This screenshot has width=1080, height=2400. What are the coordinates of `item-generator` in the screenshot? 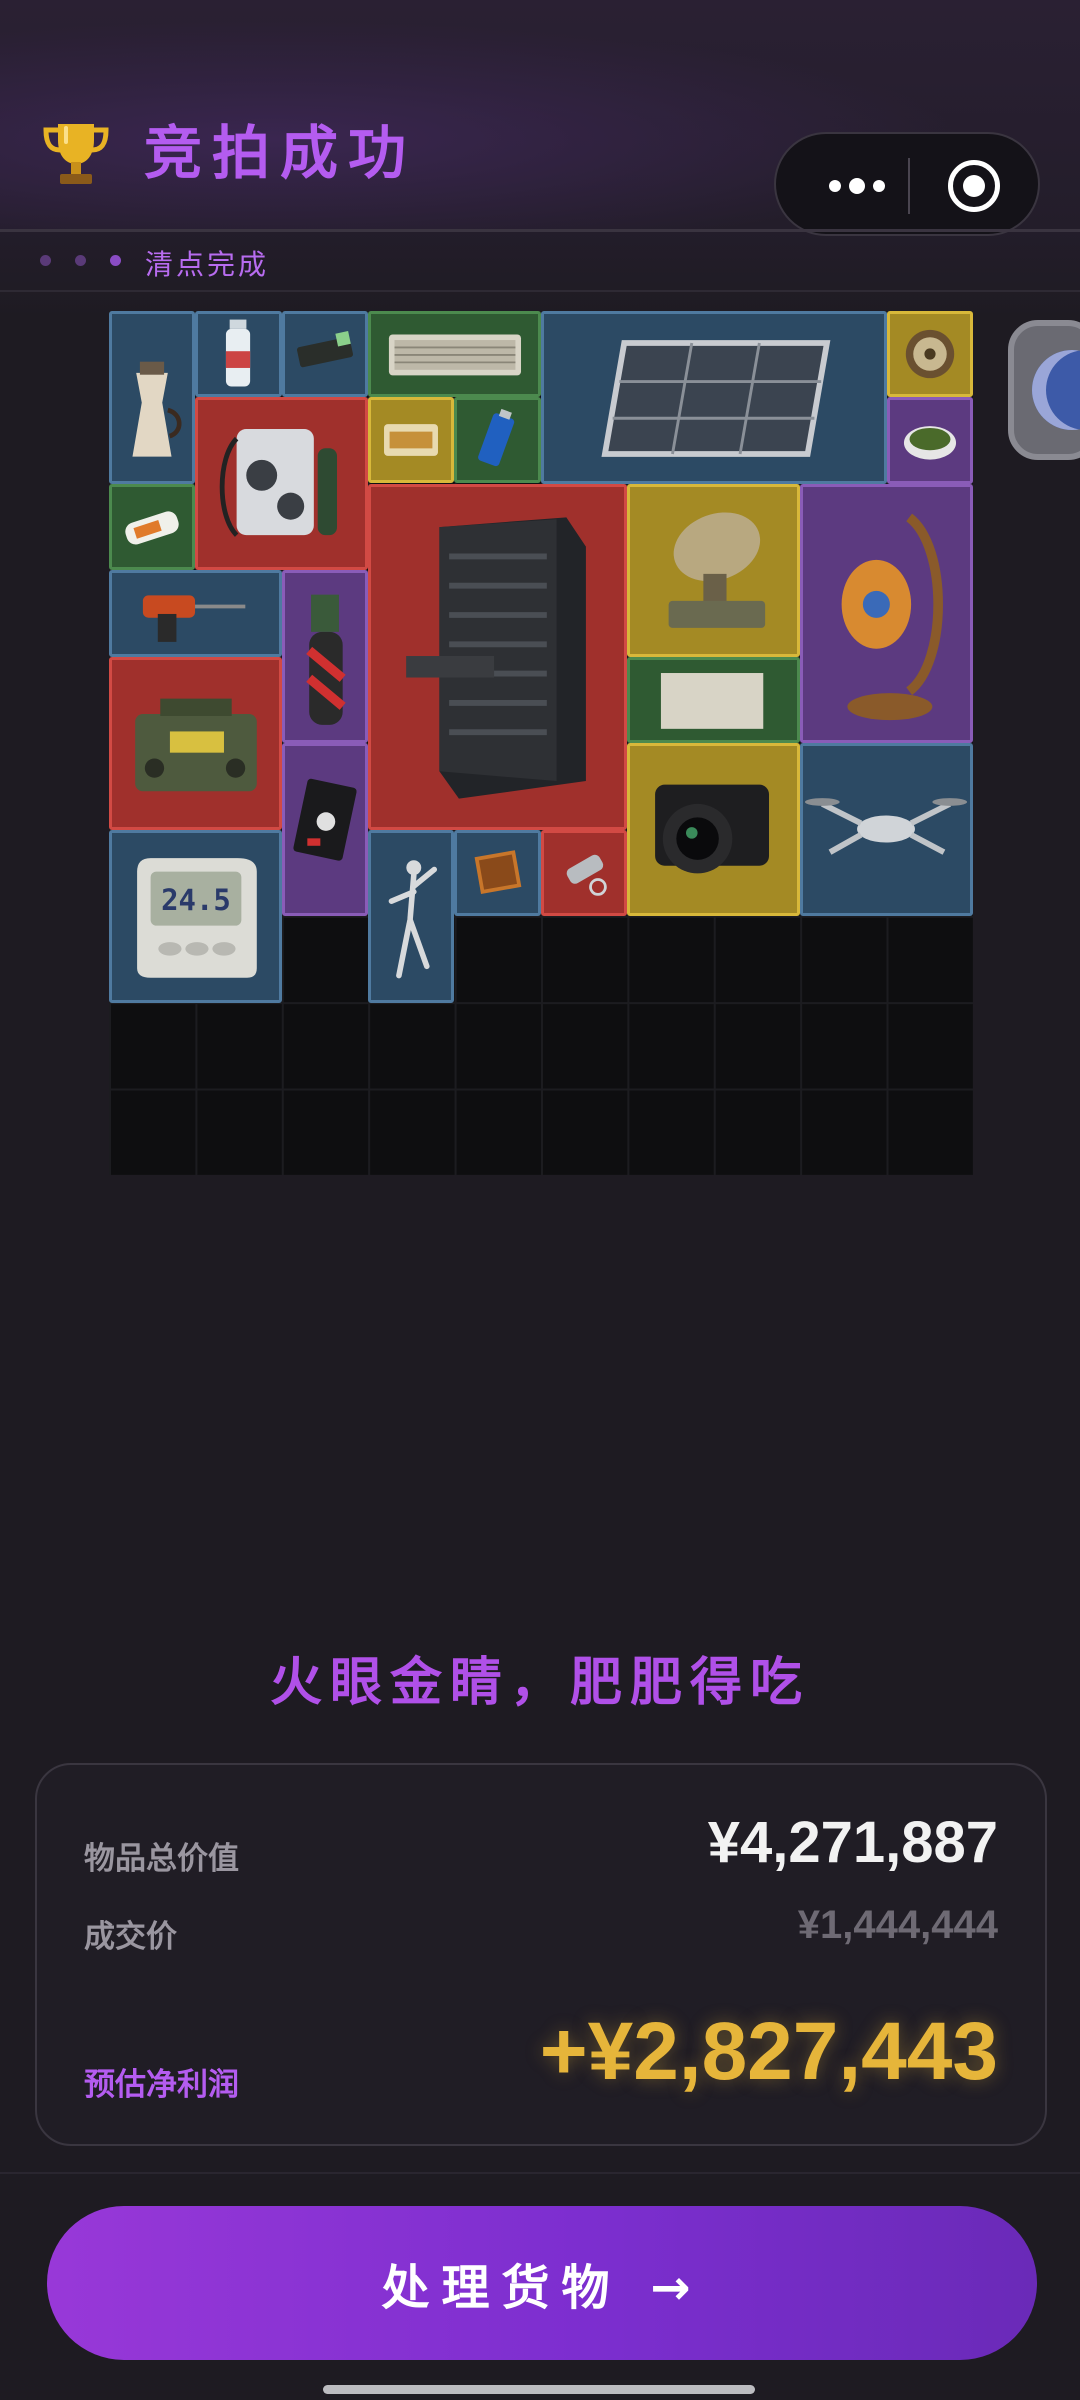 It's located at (281, 483).